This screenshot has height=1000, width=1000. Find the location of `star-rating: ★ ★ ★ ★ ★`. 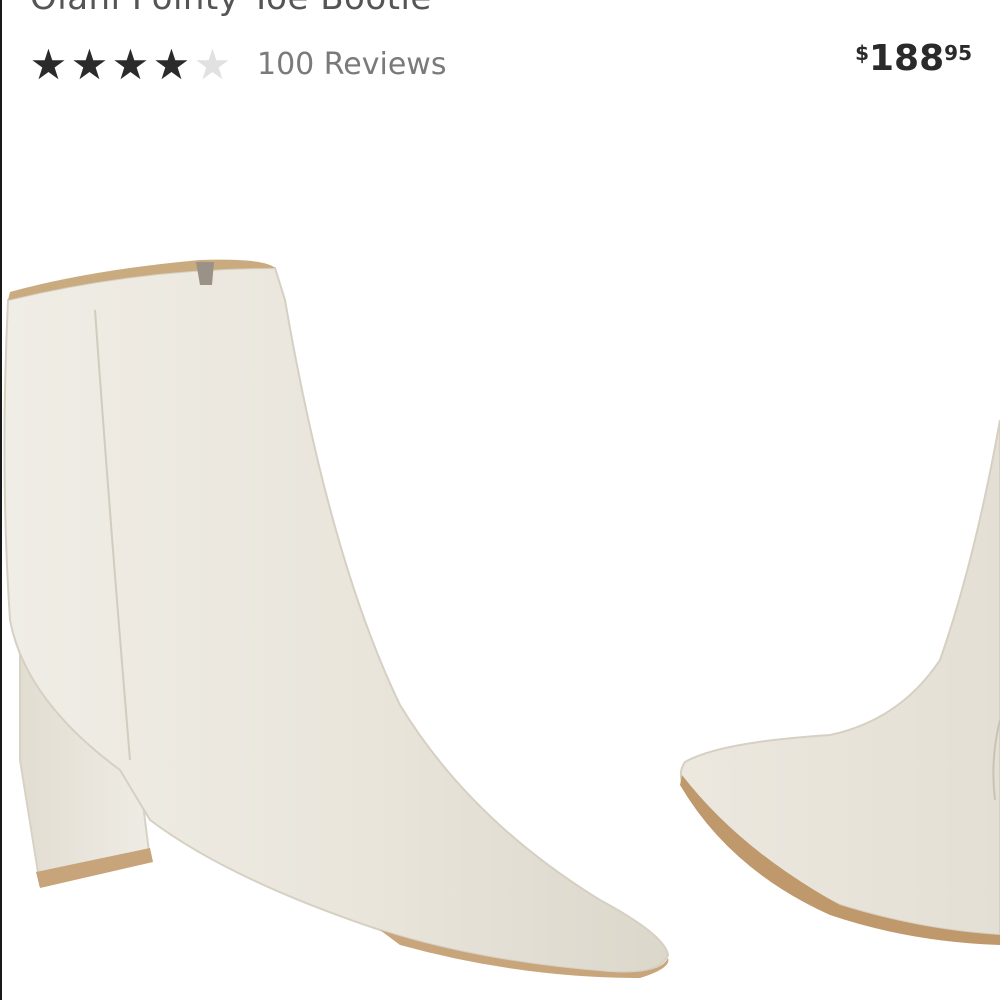

star-rating: ★ ★ ★ ★ ★ is located at coordinates (130, 65).